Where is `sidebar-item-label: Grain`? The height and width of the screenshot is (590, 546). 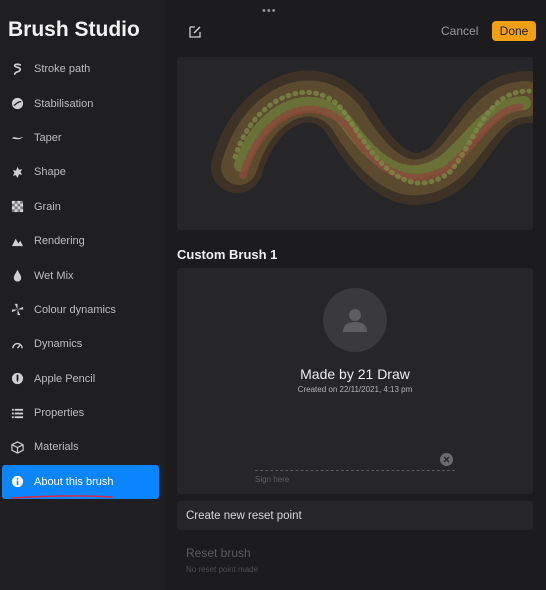 sidebar-item-label: Grain is located at coordinates (47, 206).